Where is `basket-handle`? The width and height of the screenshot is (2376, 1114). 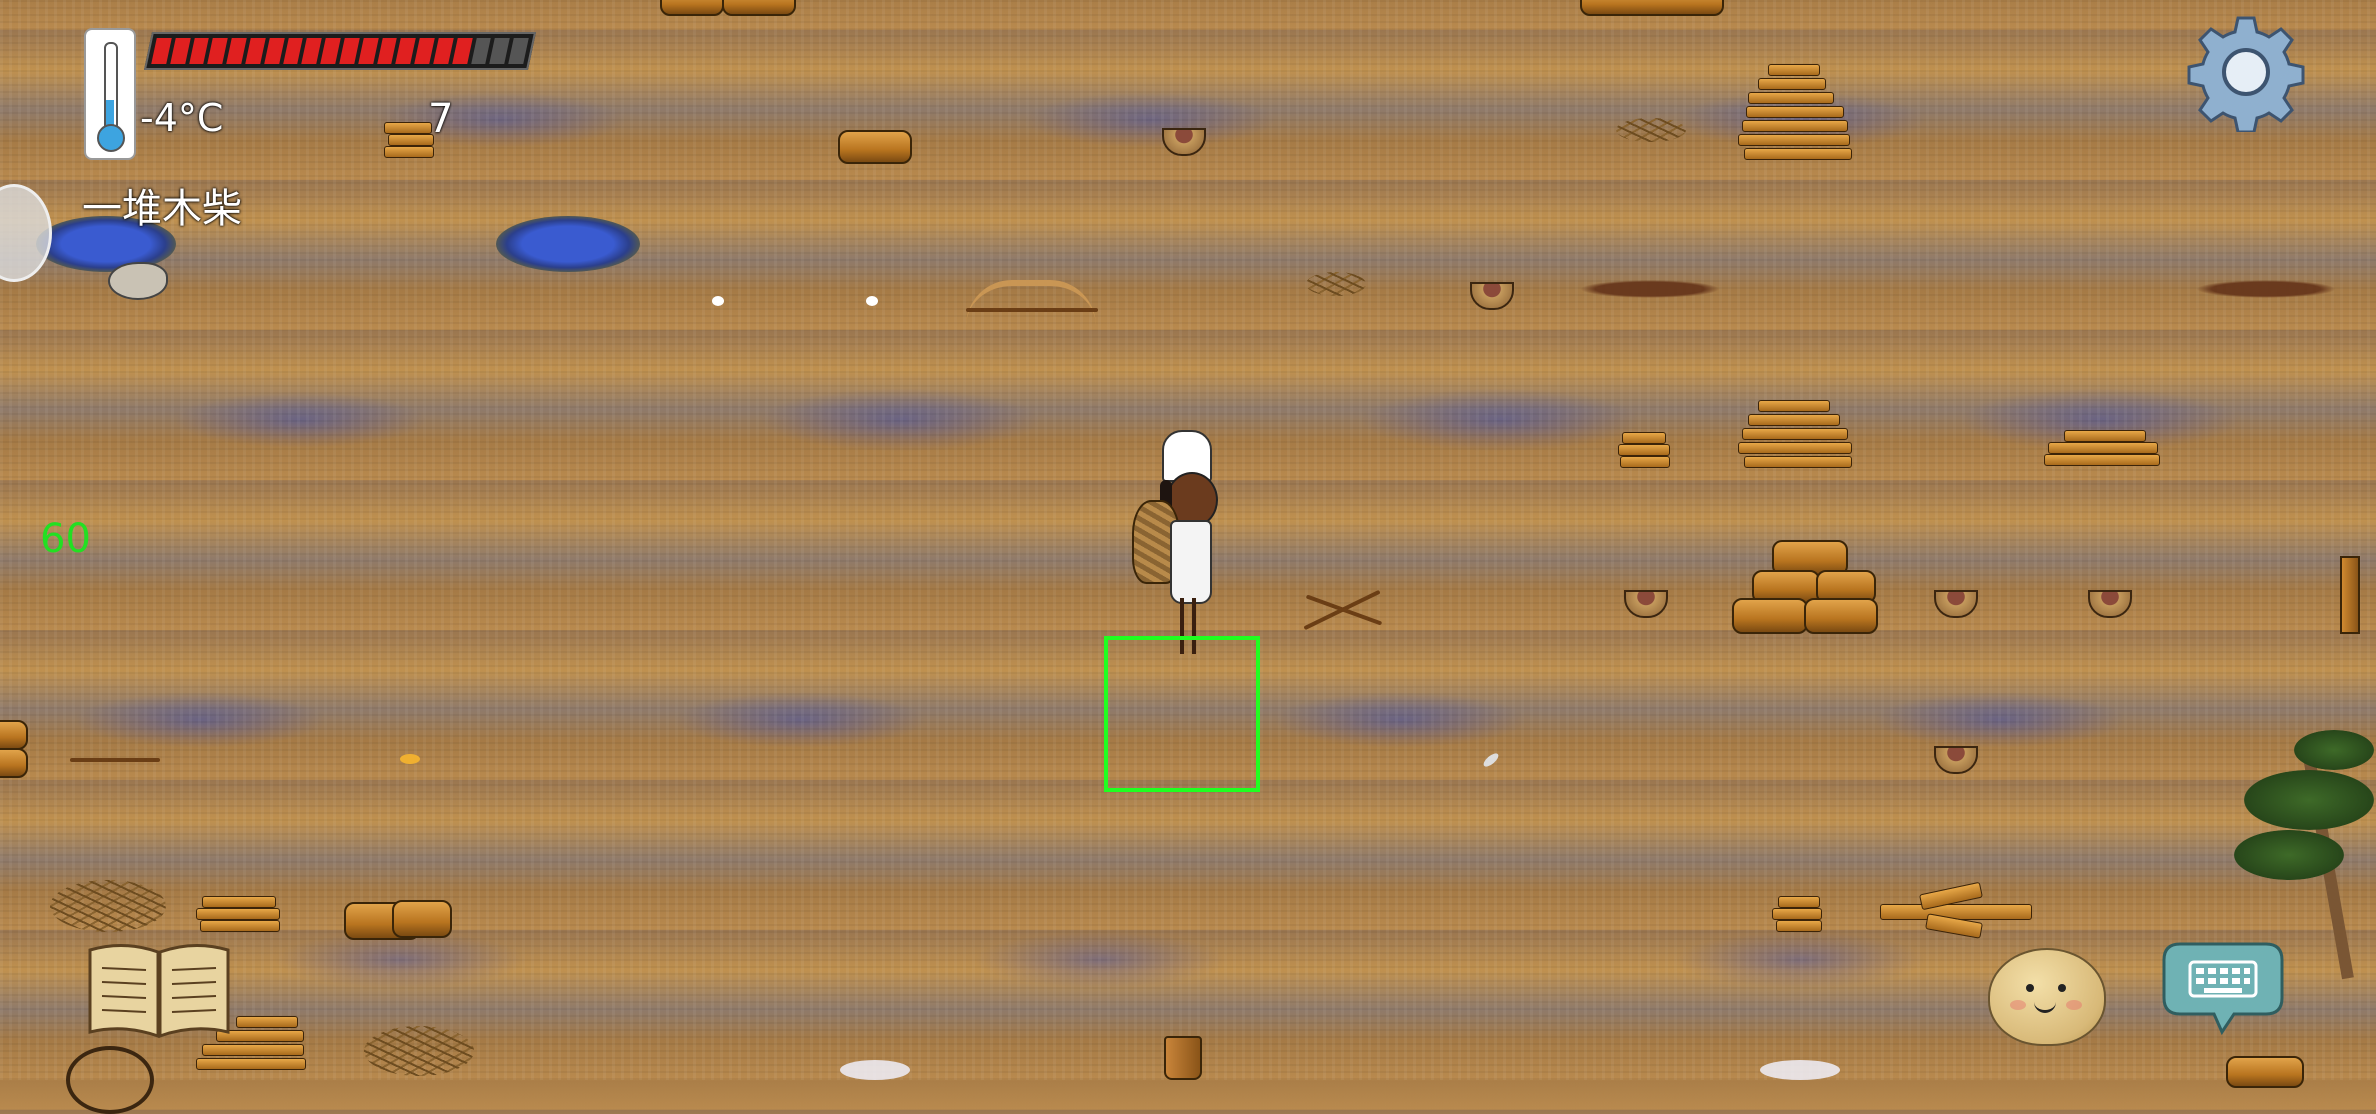 basket-handle is located at coordinates (110, 1080).